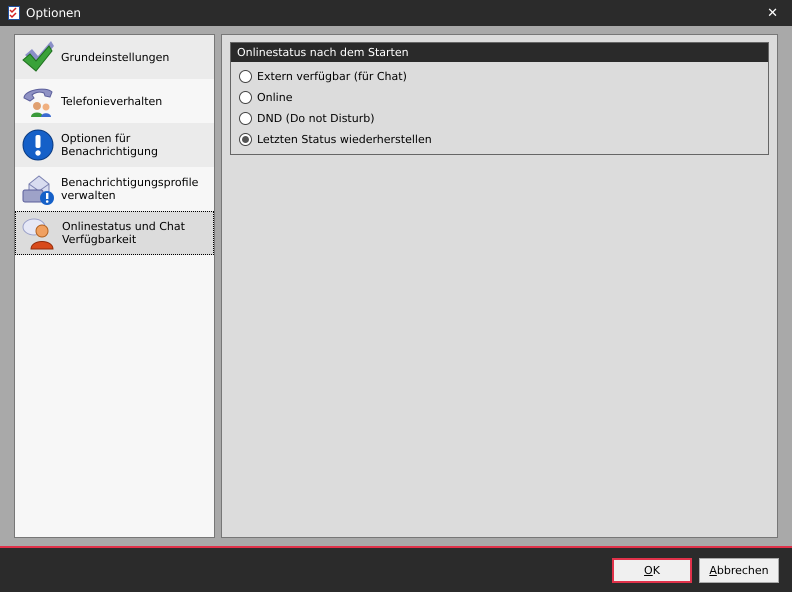 This screenshot has height=592, width=792. I want to click on ok-button: OK, so click(652, 570).